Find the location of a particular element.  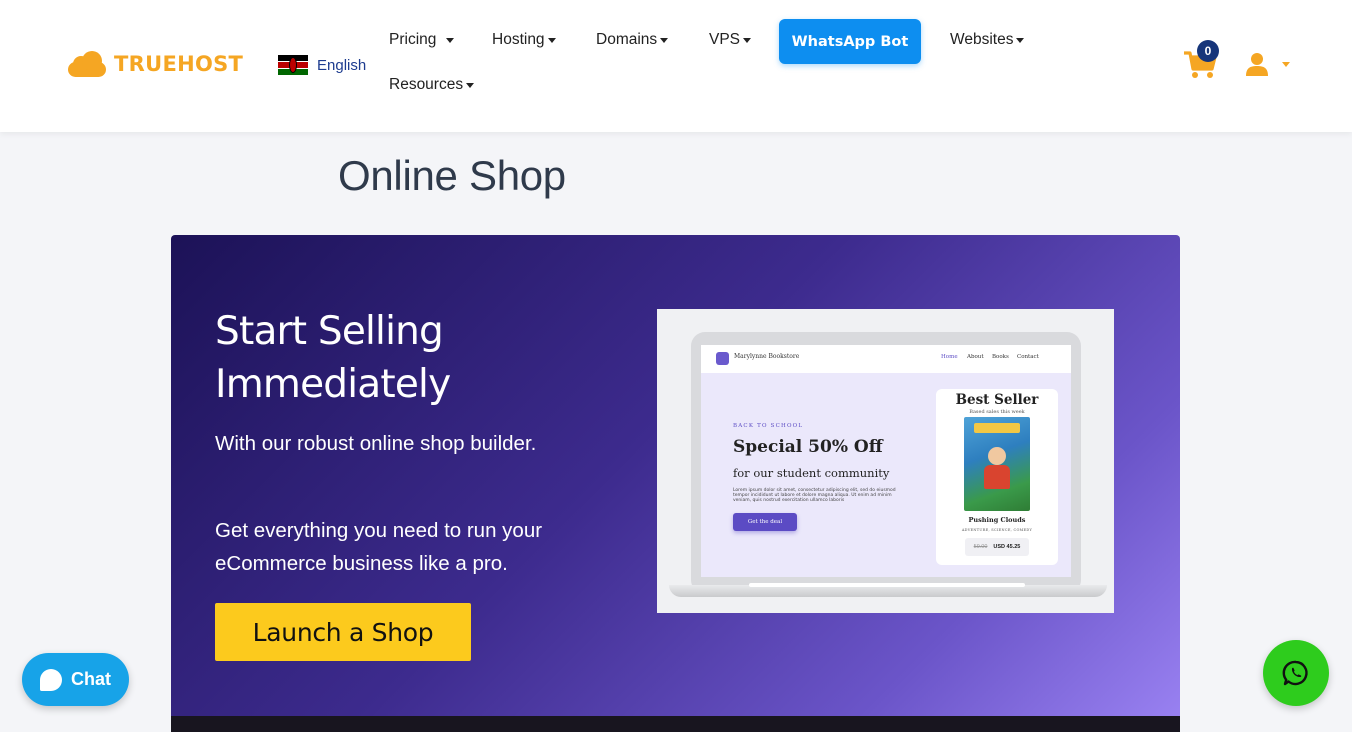

mockup-subheadline: for our student community is located at coordinates (811, 473).